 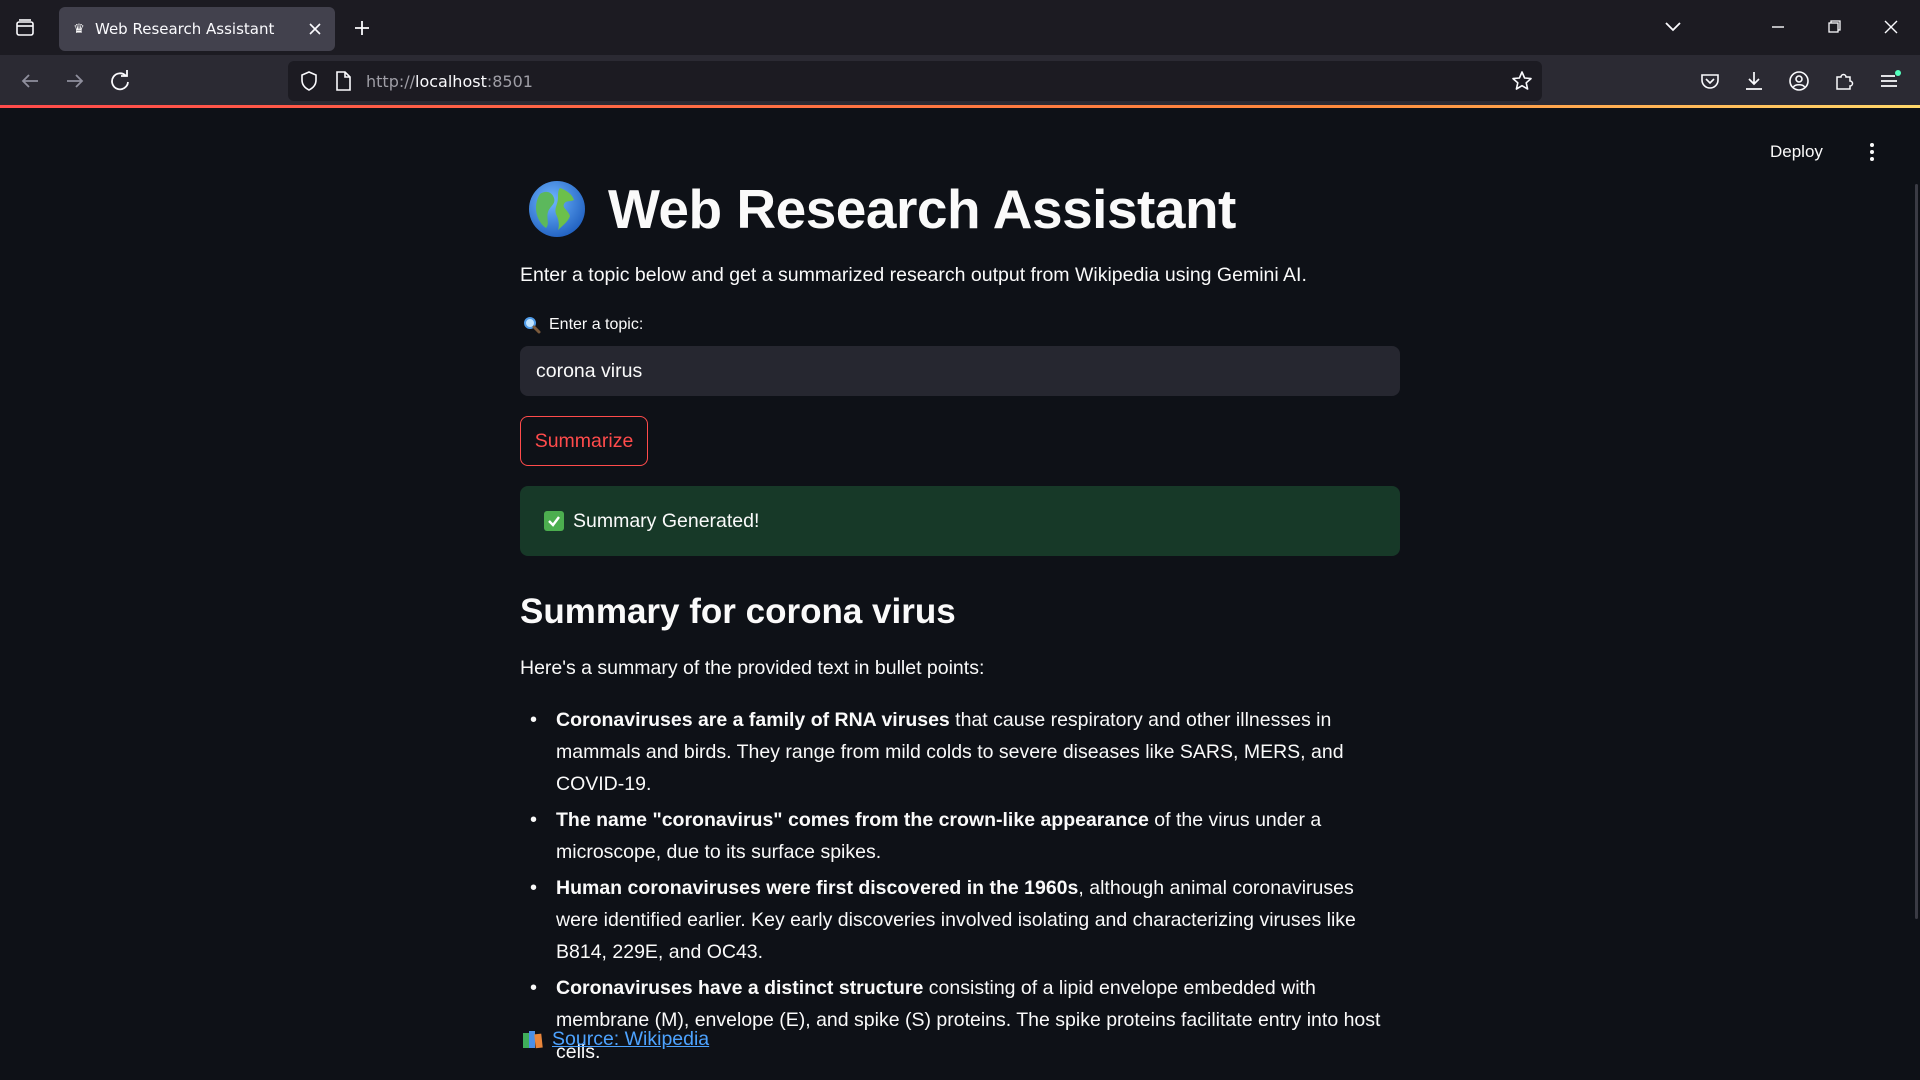 I want to click on browser-tab-bar: ♛ Web Research Assistant, so click(x=960, y=27).